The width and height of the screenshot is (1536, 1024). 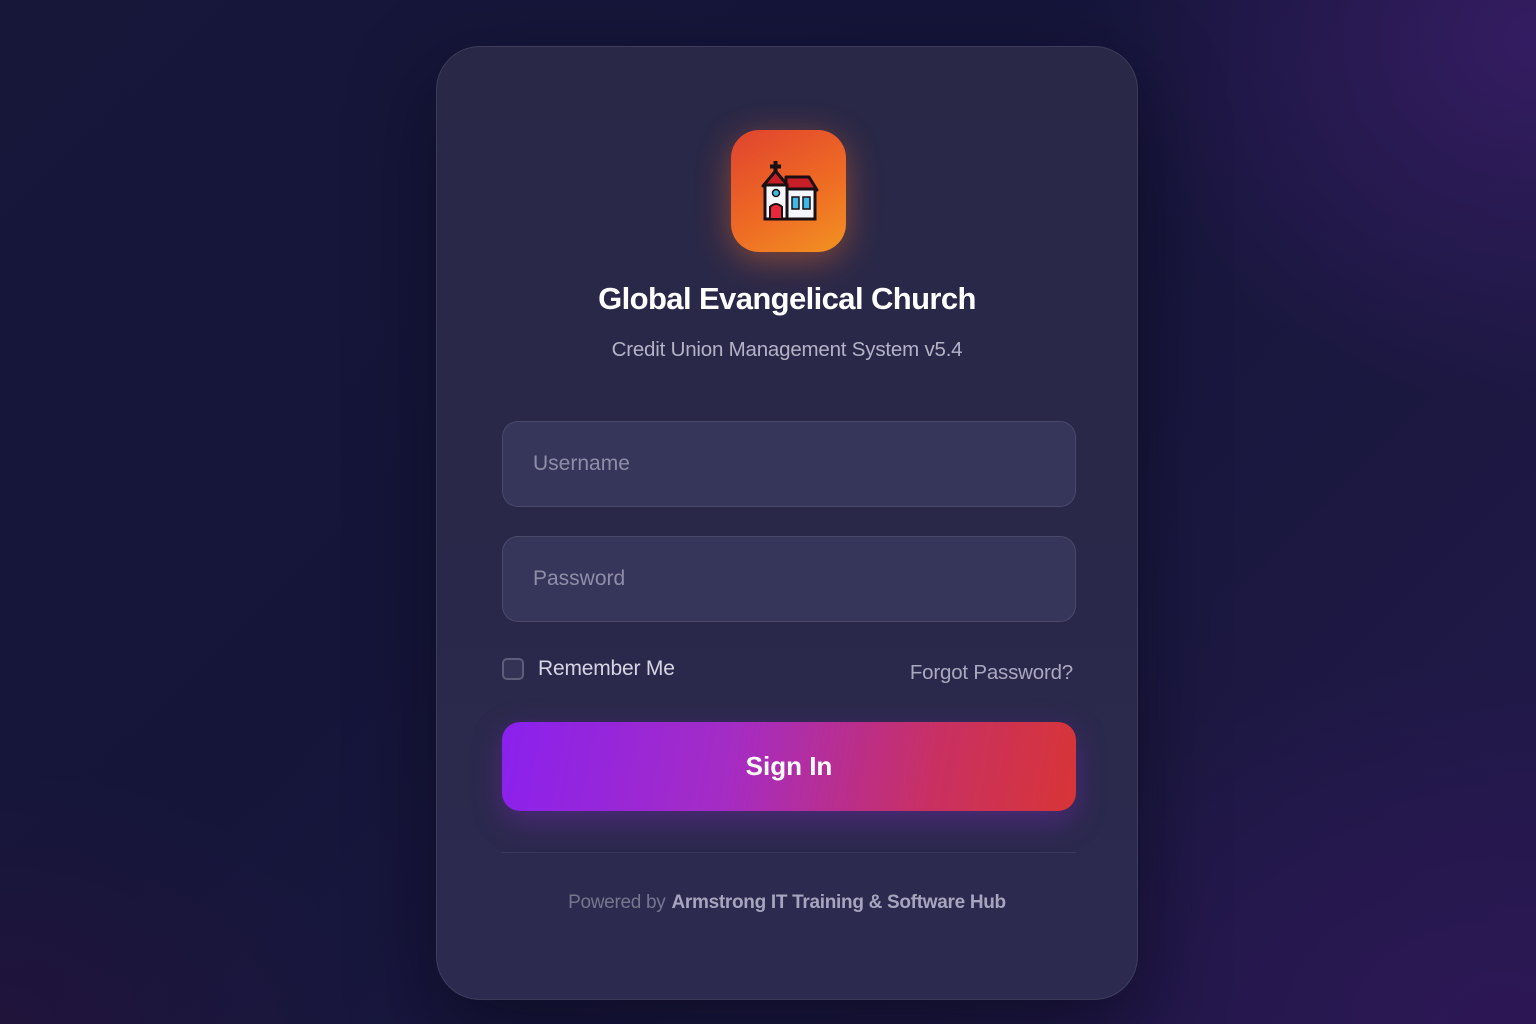 I want to click on church-icon, so click(x=789, y=191).